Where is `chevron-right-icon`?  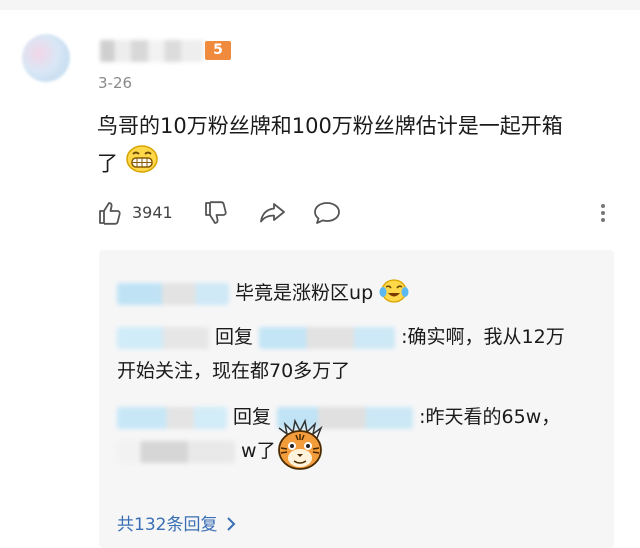 chevron-right-icon is located at coordinates (231, 525).